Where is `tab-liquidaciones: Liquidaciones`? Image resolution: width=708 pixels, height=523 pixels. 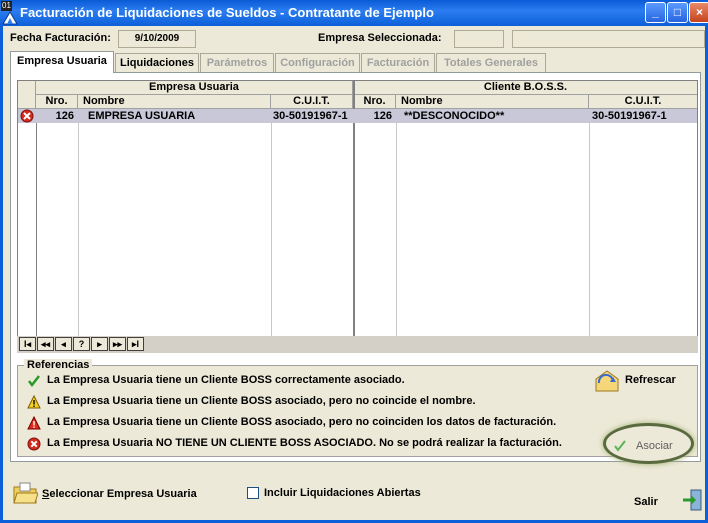
tab-liquidaciones: Liquidaciones is located at coordinates (157, 62).